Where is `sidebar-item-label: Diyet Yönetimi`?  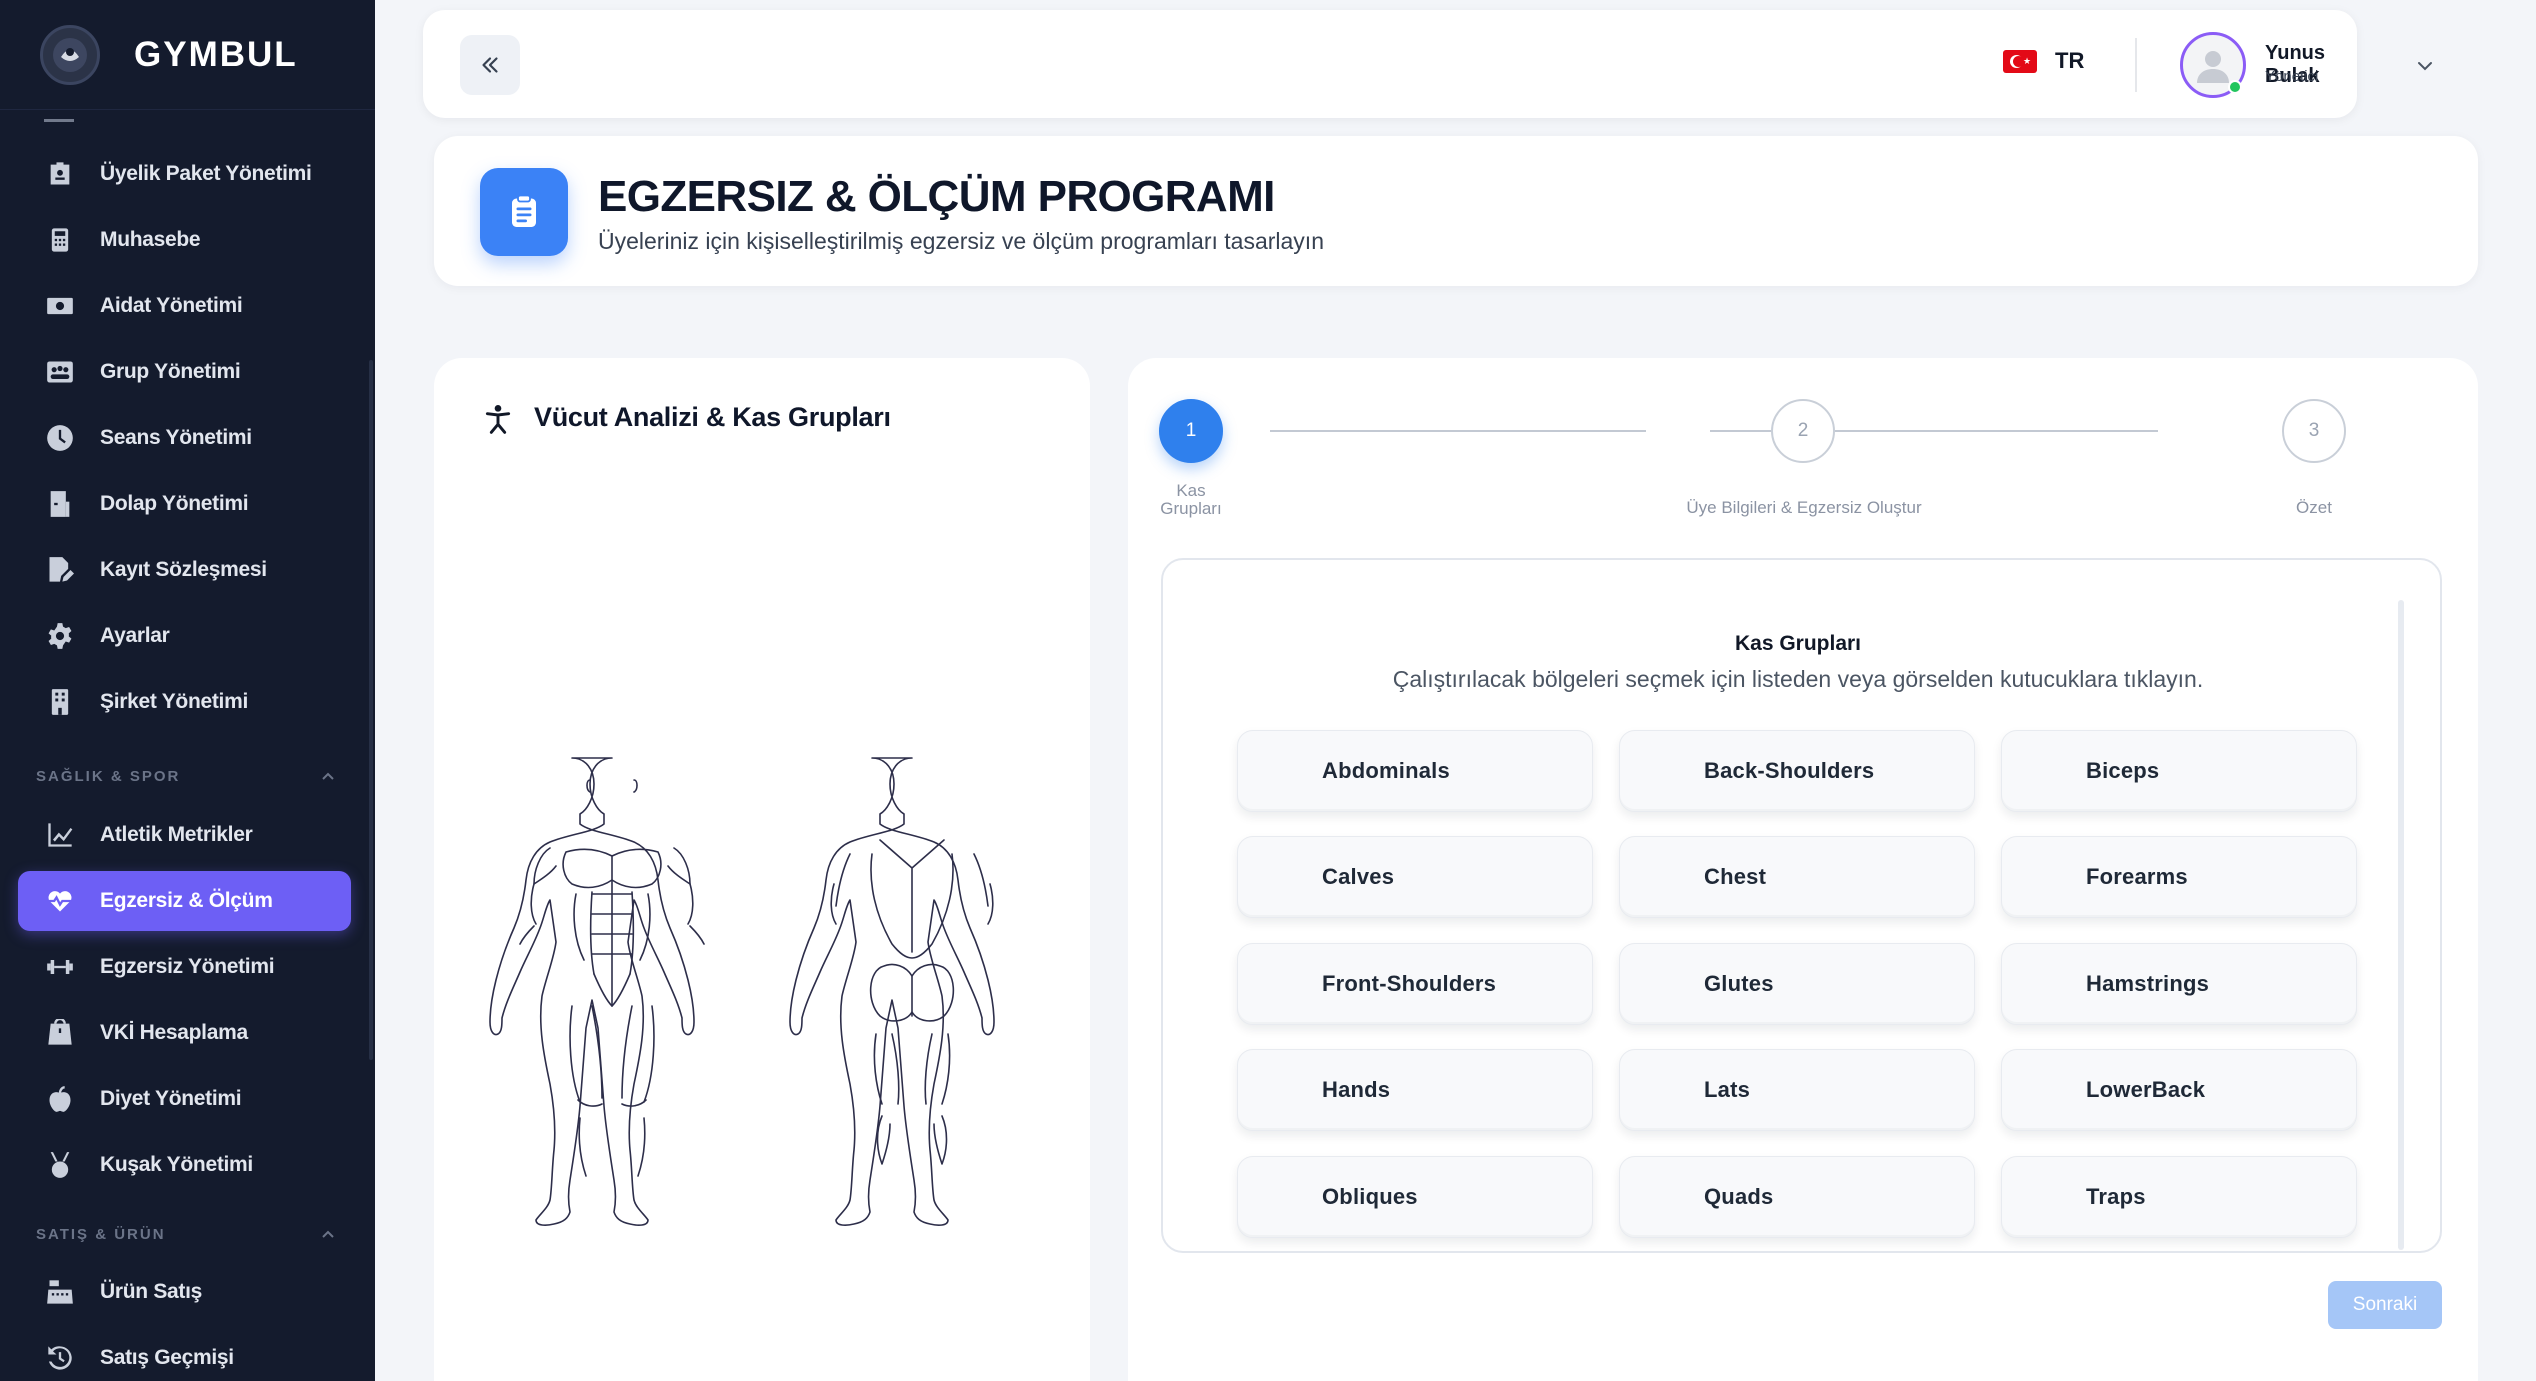
sidebar-item-label: Diyet Yönetimi is located at coordinates (171, 1098).